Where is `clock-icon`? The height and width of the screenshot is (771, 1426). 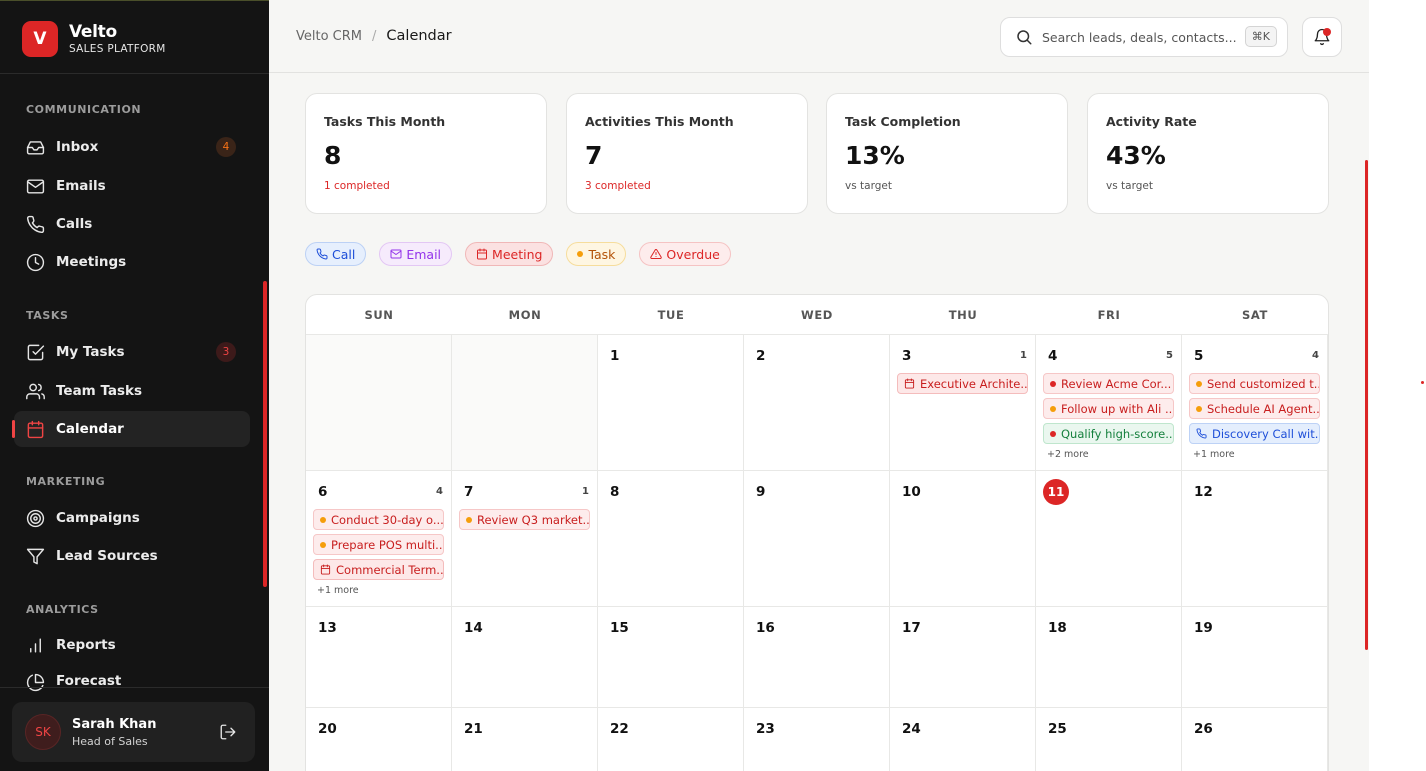 clock-icon is located at coordinates (35, 262).